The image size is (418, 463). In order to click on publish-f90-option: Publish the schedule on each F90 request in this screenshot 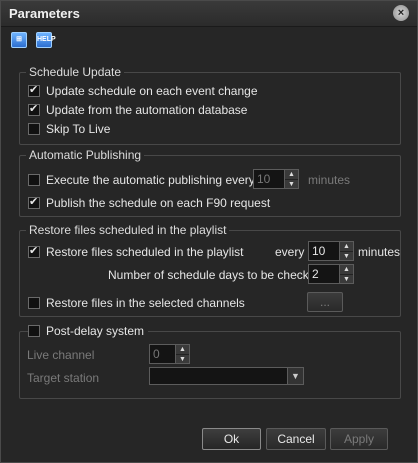, I will do `click(149, 203)`.